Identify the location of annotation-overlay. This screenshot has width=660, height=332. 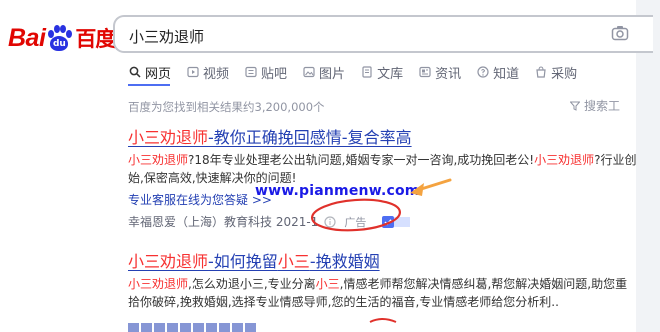
(381, 250).